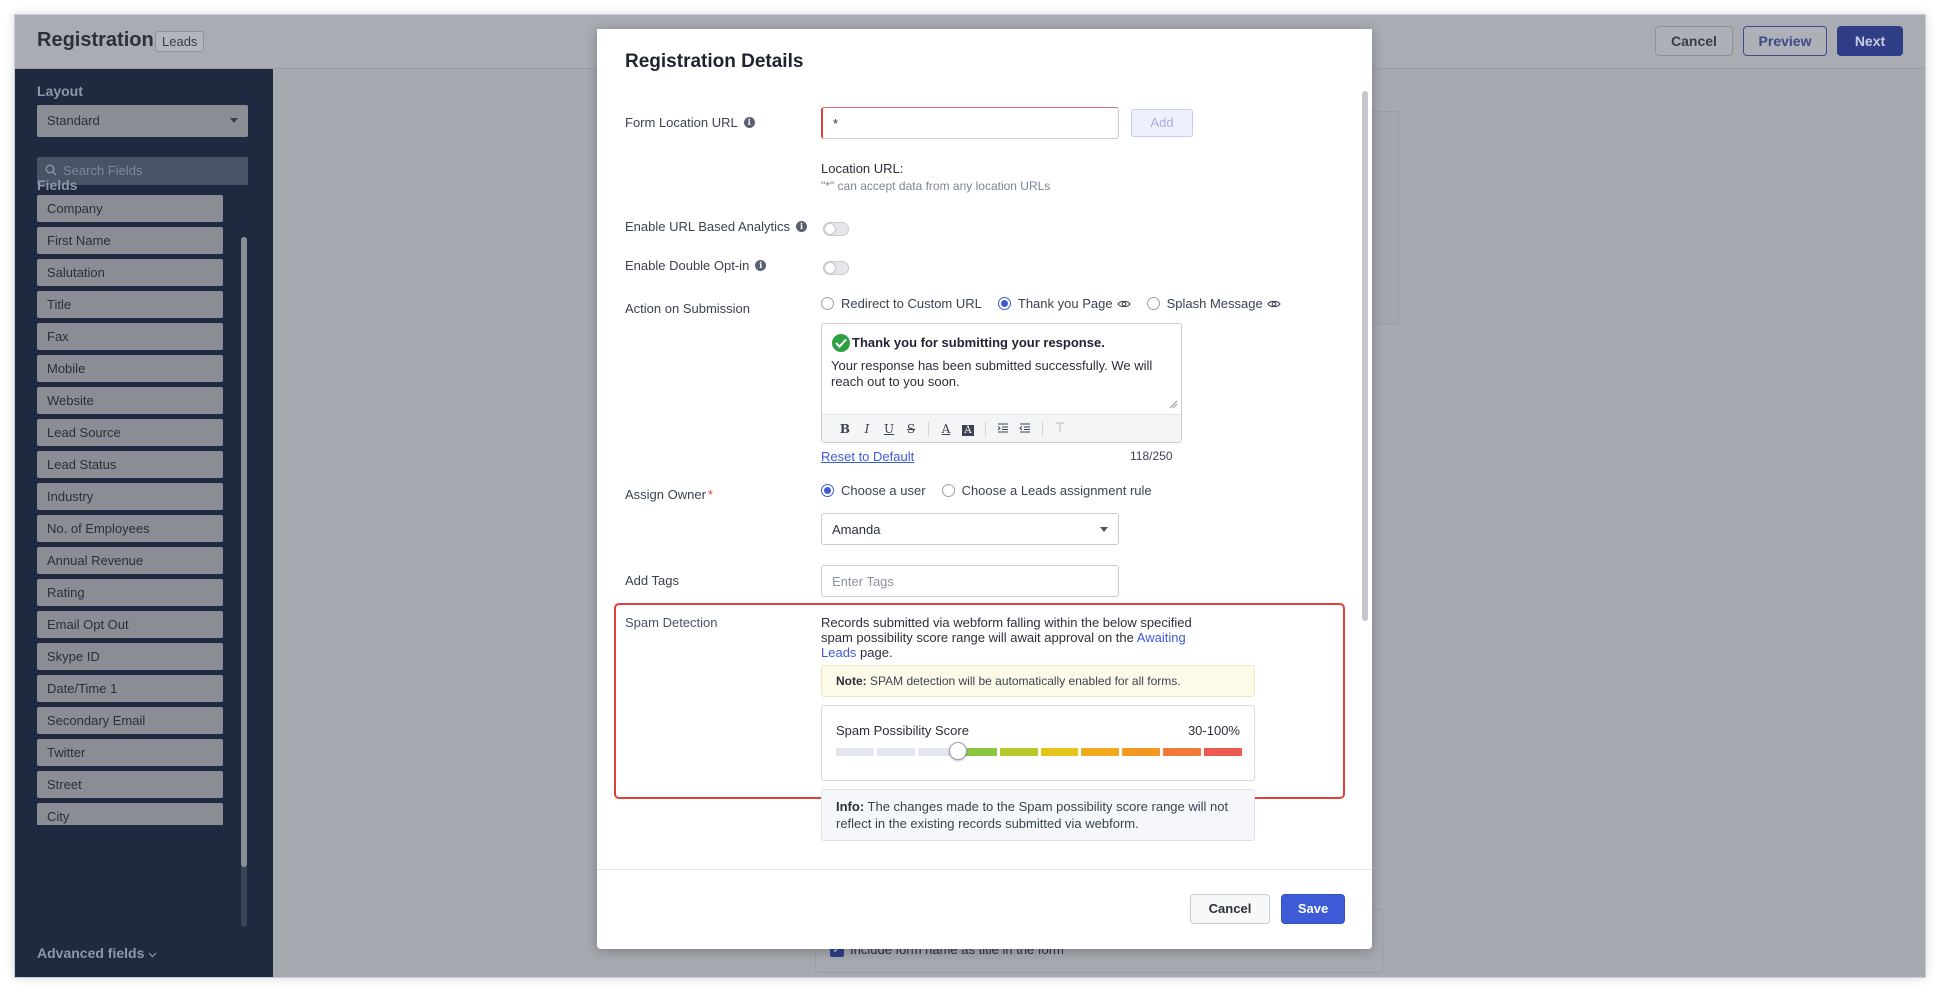 The height and width of the screenshot is (992, 1940). Describe the element at coordinates (911, 429) in the screenshot. I see `strikethrough-icon: S` at that location.